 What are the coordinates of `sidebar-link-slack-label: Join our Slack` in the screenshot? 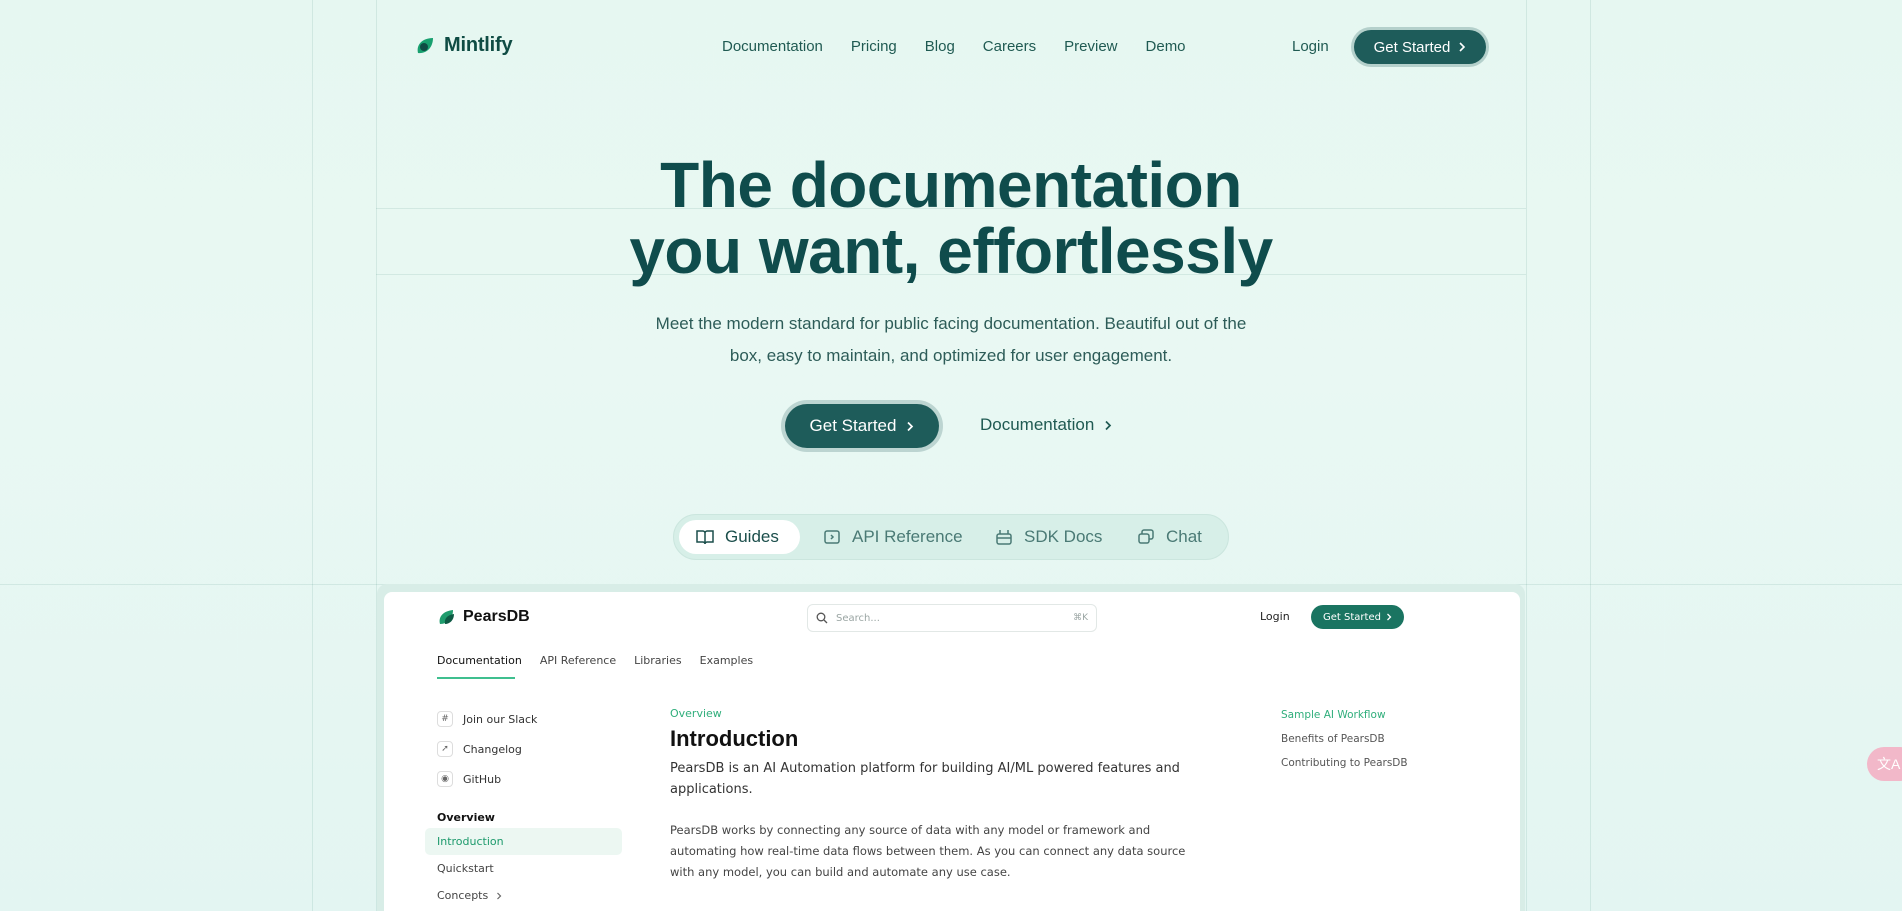 It's located at (500, 719).